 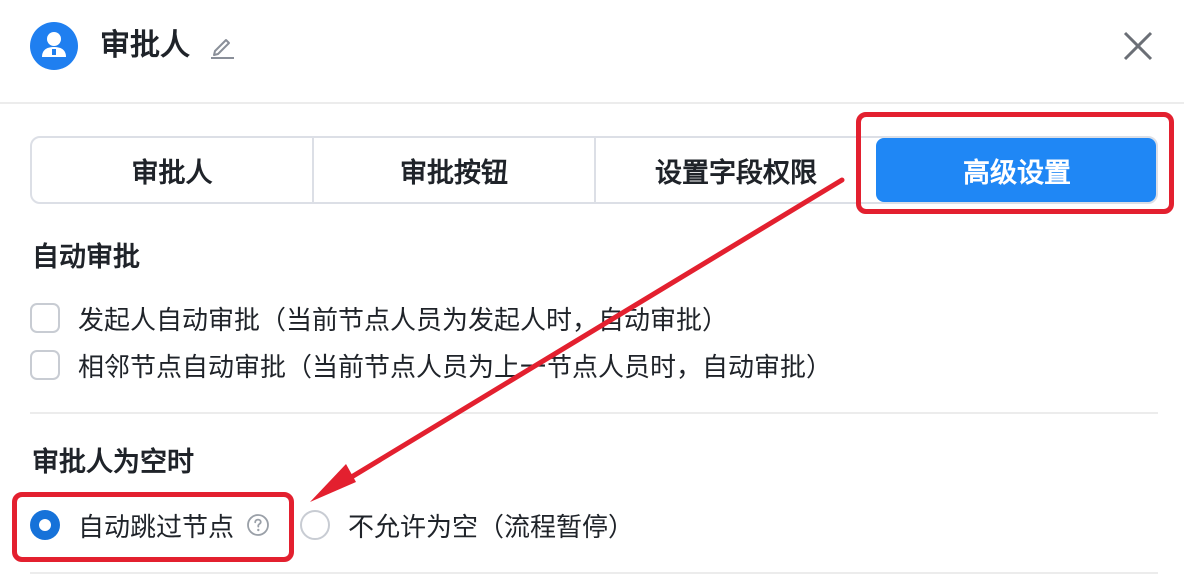 I want to click on annotation-box-auto-skip, so click(x=153, y=527).